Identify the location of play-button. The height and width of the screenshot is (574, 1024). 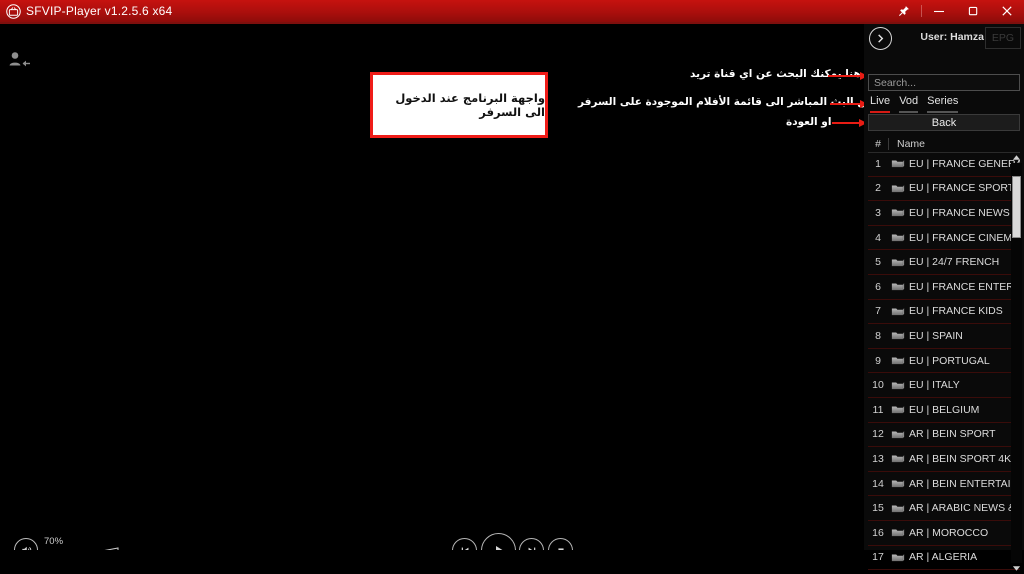
(498, 541).